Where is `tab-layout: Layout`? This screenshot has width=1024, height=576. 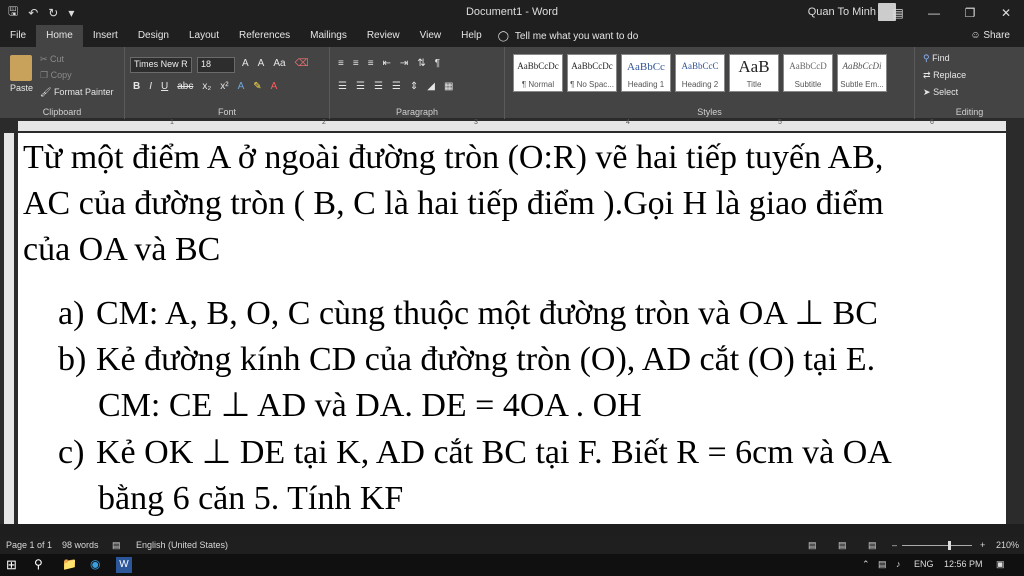 tab-layout: Layout is located at coordinates (204, 36).